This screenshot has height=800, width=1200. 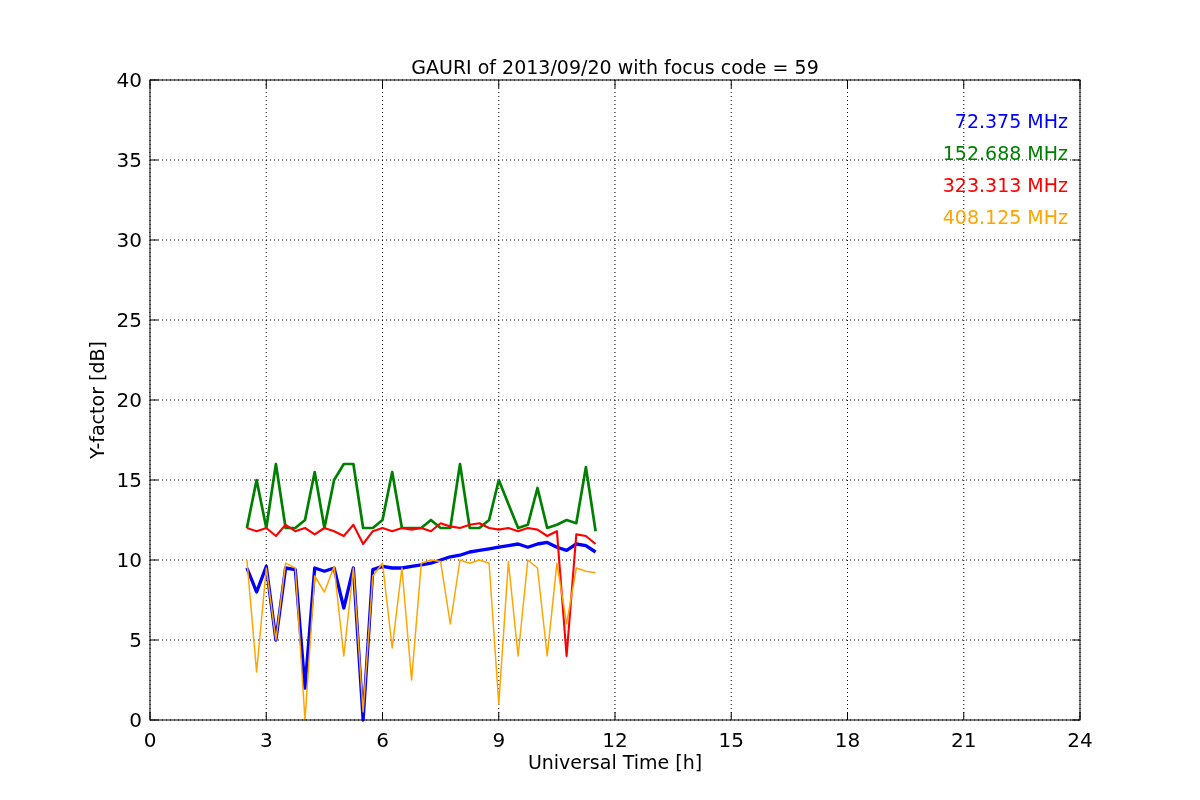 I want to click on tick-label: 40, so click(x=129, y=80).